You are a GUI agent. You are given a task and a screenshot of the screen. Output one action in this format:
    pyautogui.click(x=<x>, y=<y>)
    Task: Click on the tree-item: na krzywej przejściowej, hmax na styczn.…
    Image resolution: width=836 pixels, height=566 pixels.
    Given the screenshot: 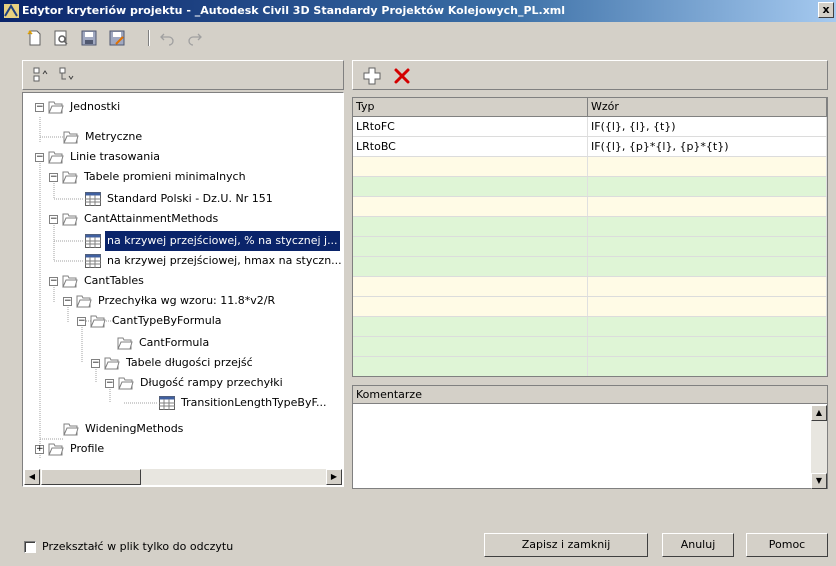 What is the action you would take?
    pyautogui.click(x=214, y=261)
    